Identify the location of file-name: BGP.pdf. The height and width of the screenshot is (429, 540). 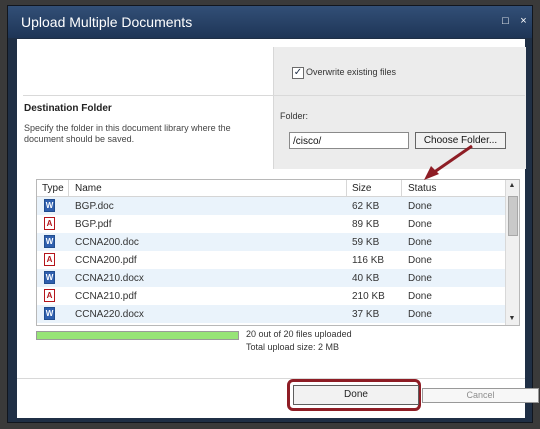
(93, 224).